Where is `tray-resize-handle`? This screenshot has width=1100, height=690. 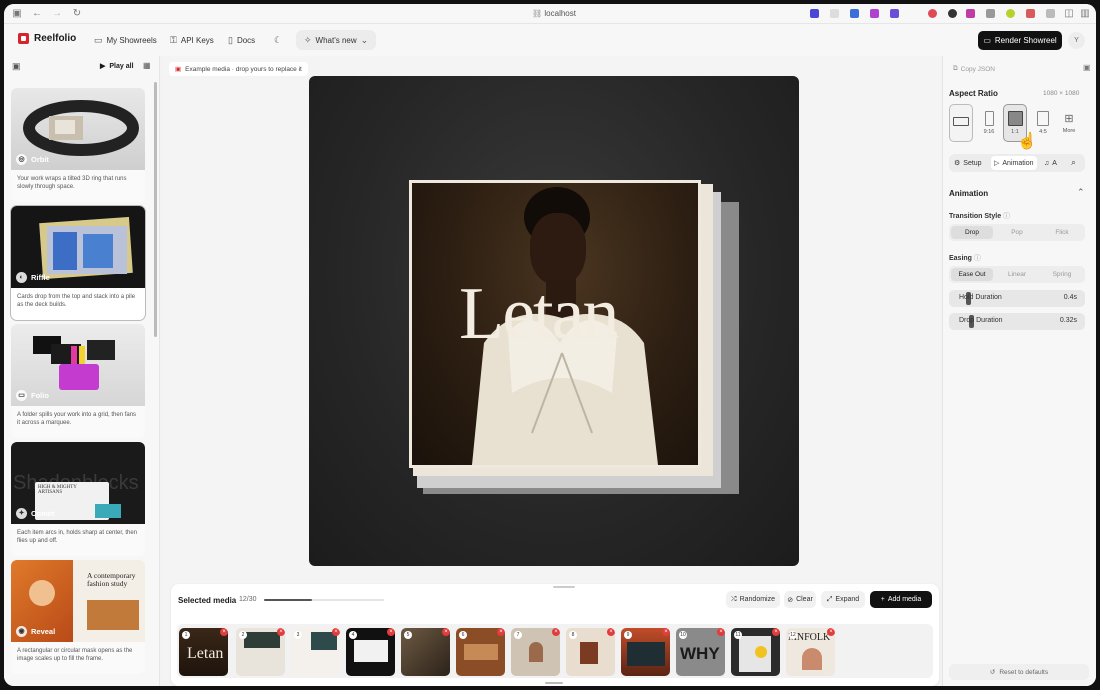
tray-resize-handle is located at coordinates (564, 587).